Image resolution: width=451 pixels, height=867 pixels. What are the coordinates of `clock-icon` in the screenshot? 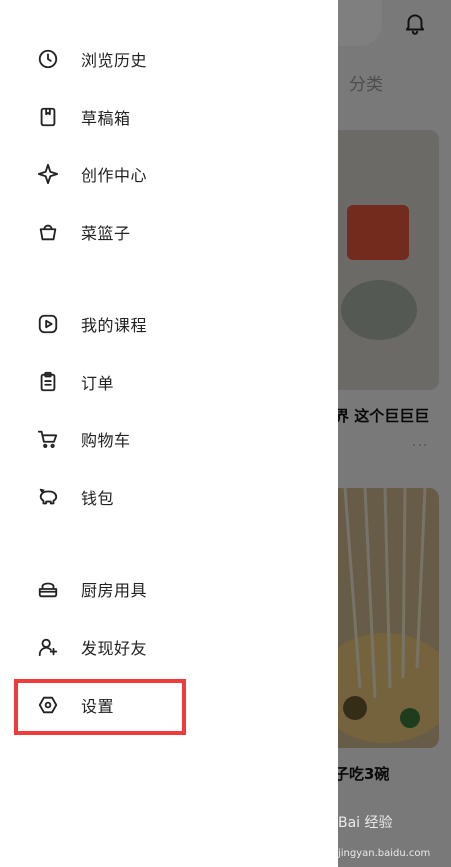 It's located at (48, 59).